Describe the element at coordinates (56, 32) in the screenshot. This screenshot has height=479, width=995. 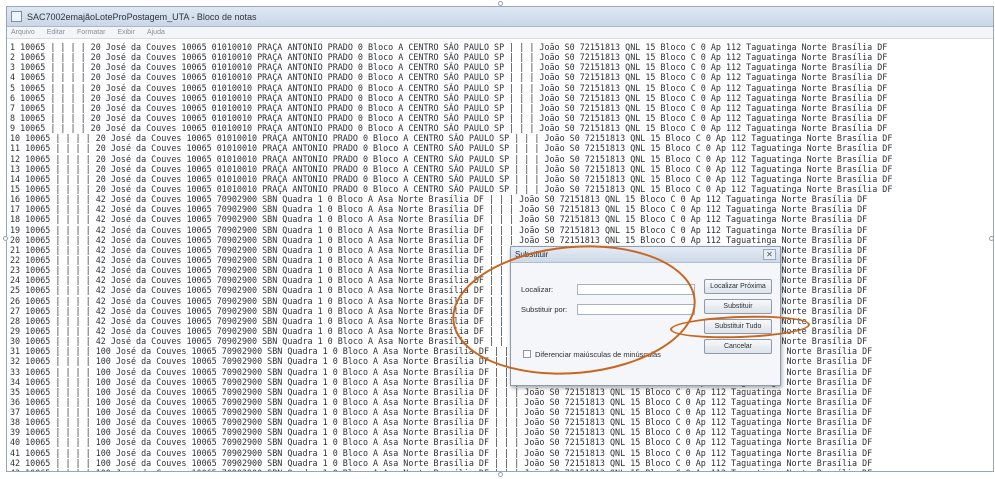
I see `menu-editar: Editar` at that location.